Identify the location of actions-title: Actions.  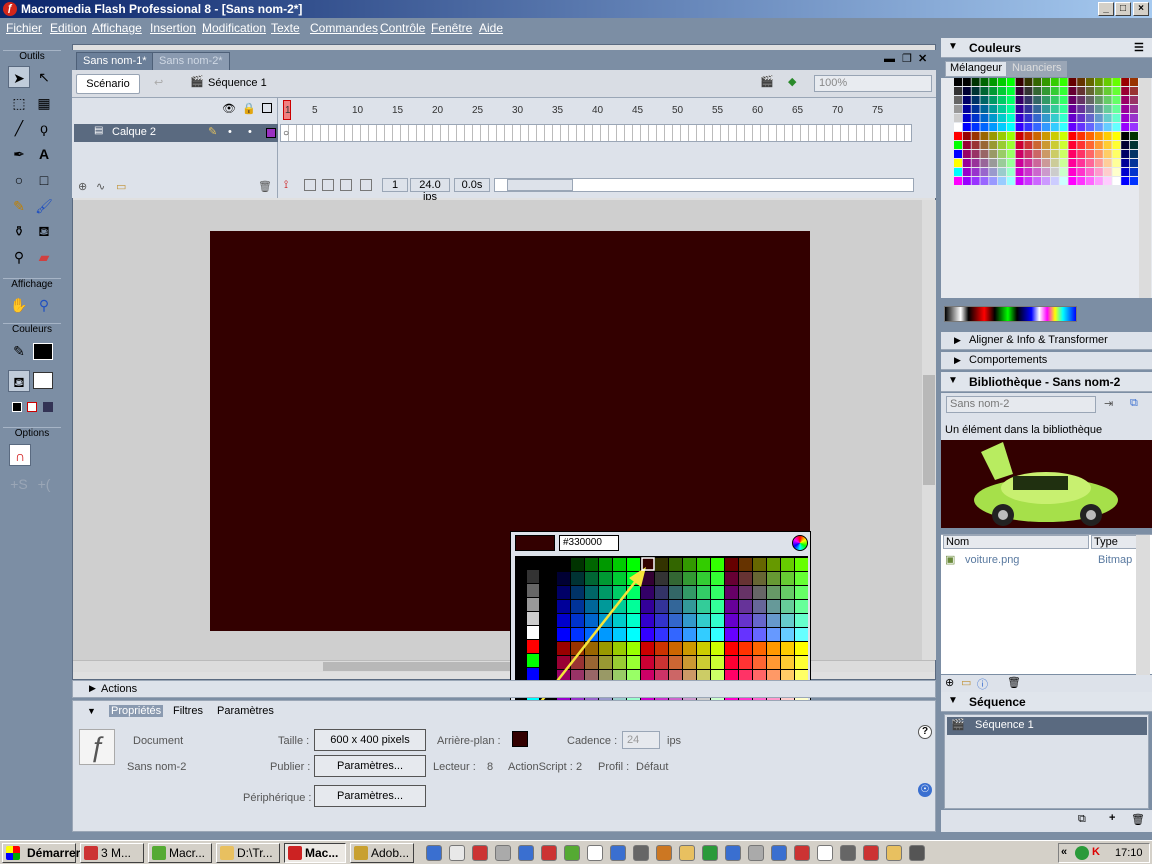
(119, 689).